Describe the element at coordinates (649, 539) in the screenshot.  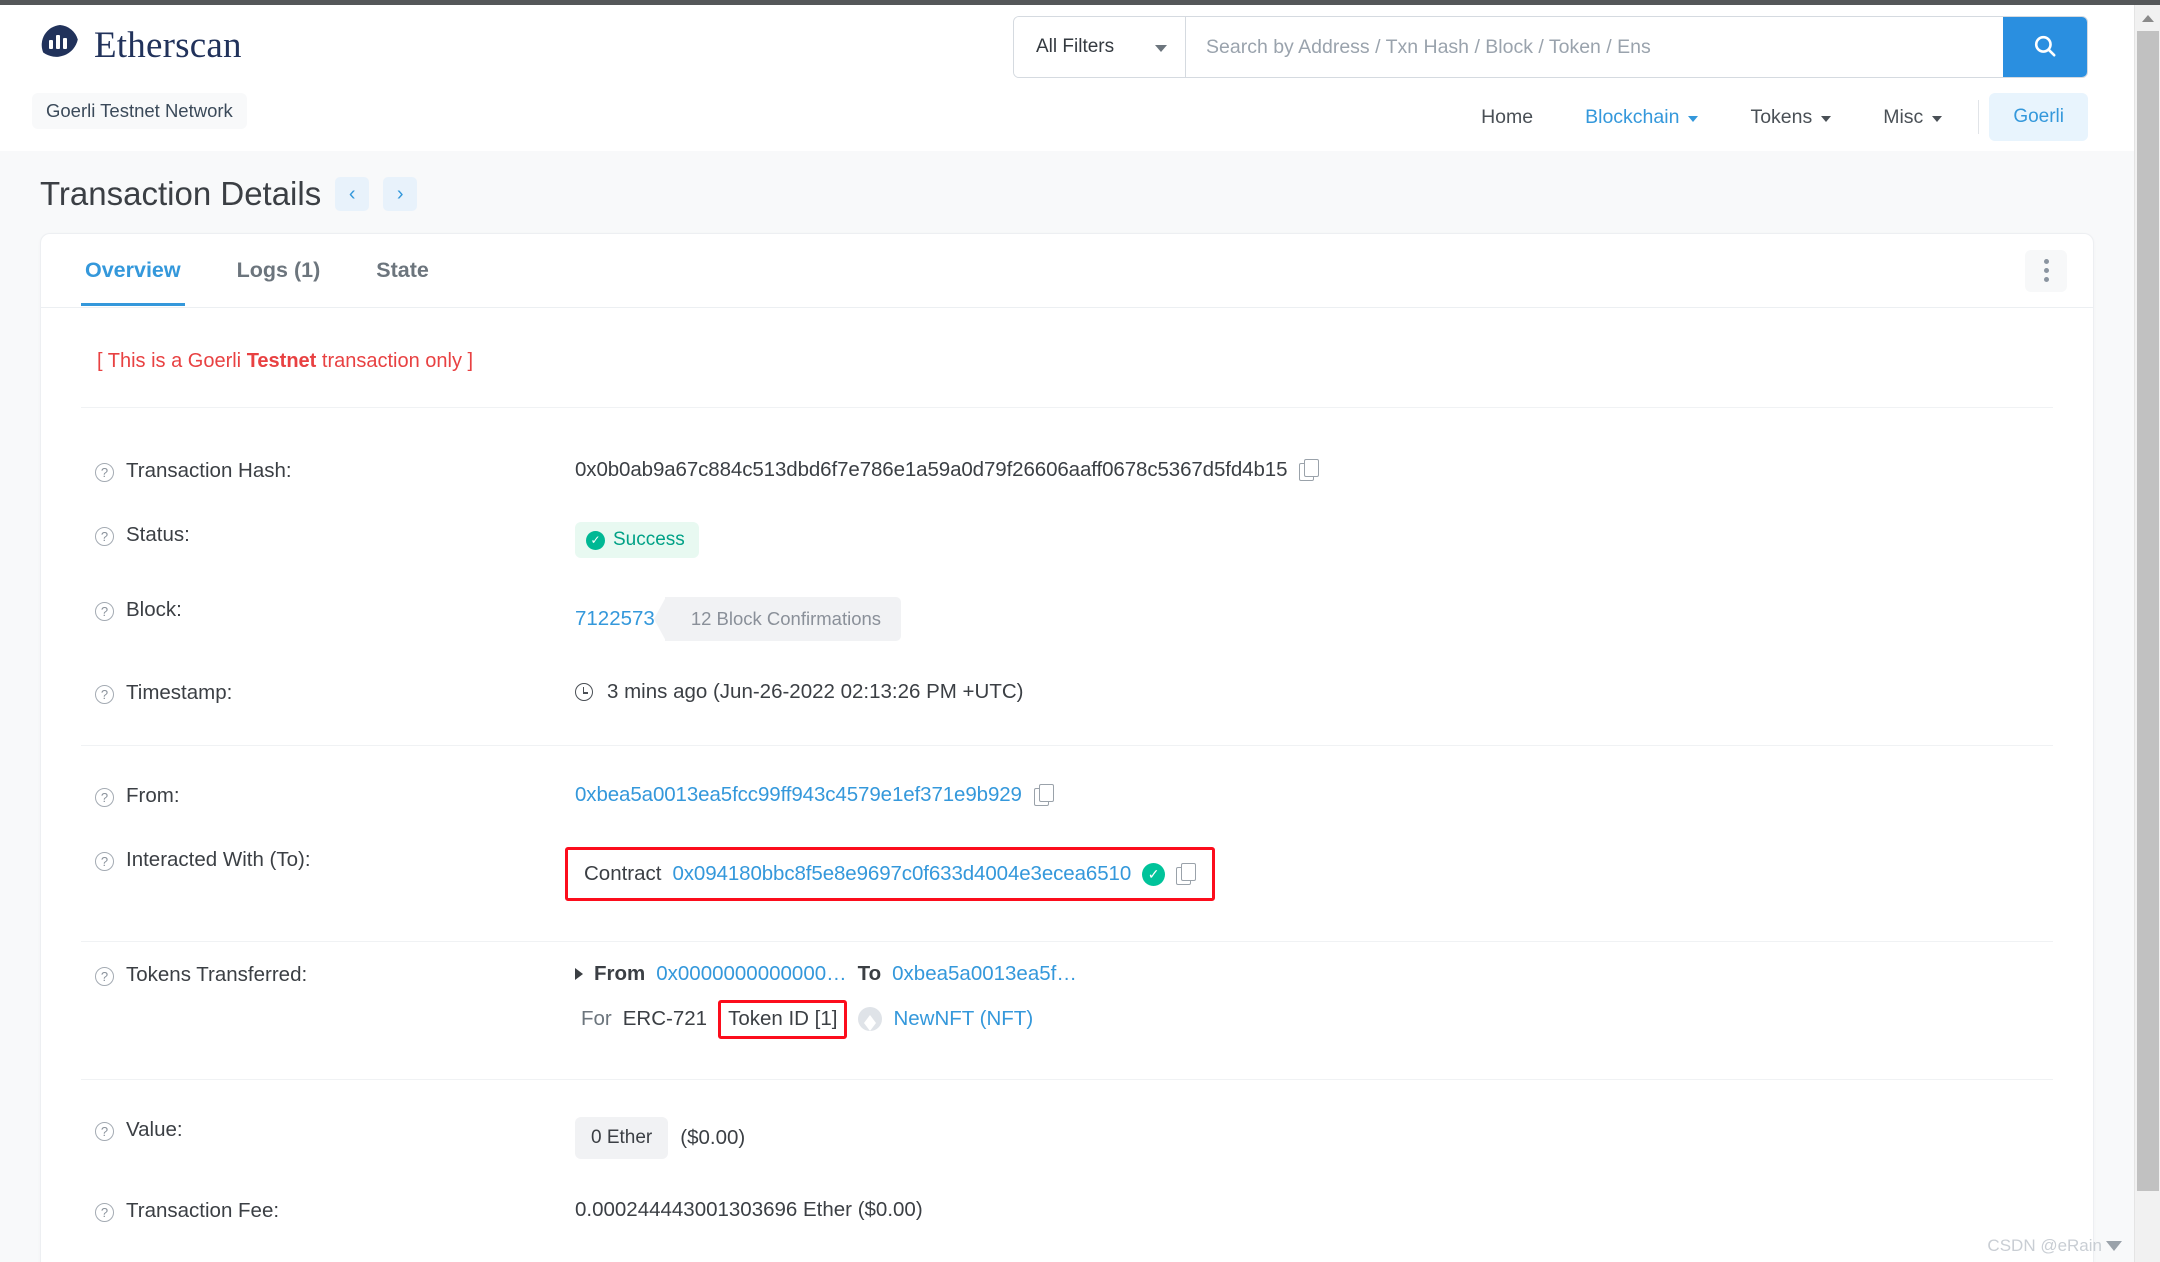
I see `status-text: Success` at that location.